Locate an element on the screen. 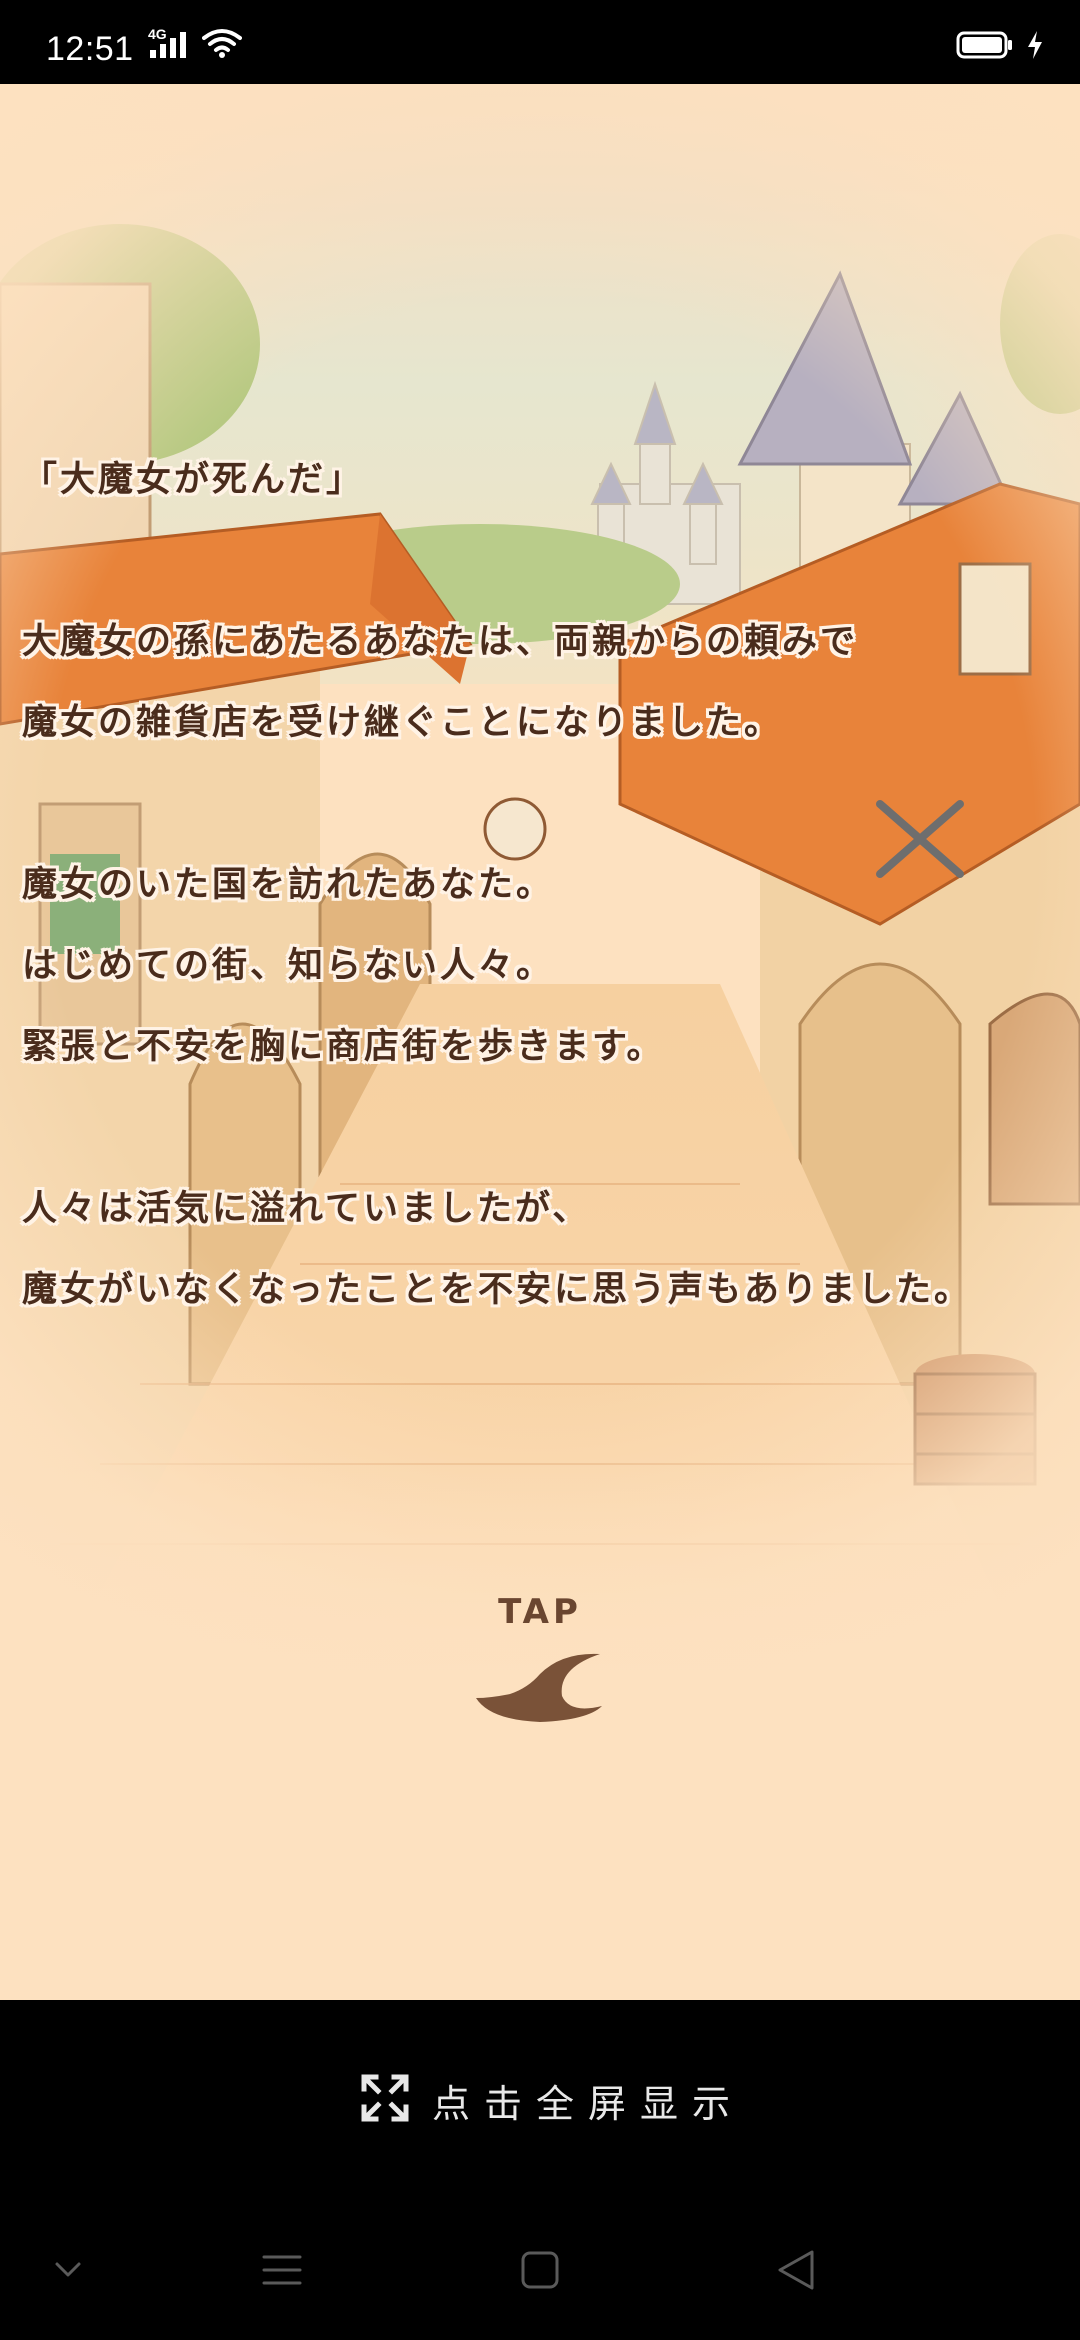  story-line: はじめての街、知らない人々。 is located at coordinates (288, 966).